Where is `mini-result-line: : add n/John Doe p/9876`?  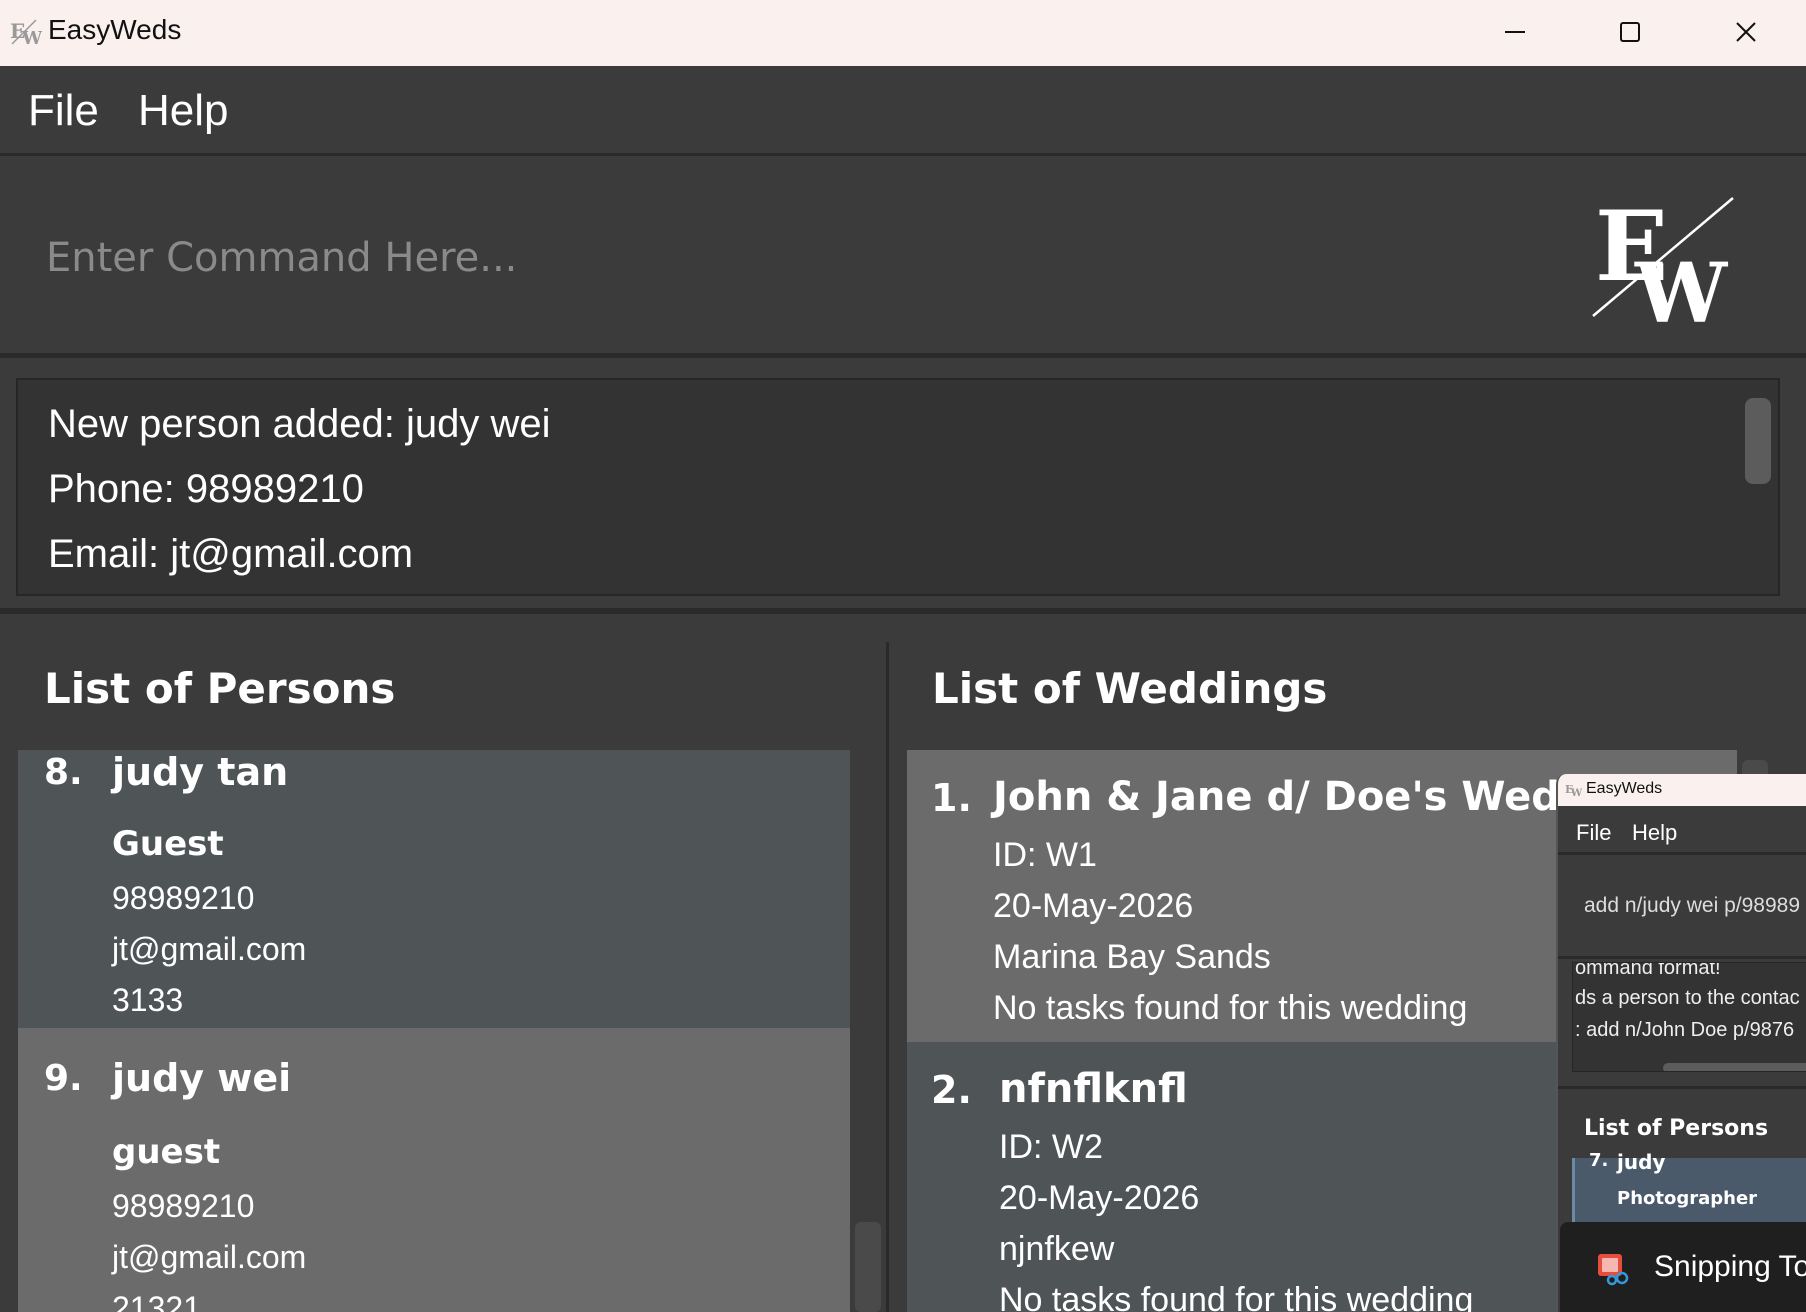
mini-result-line: : add n/John Doe p/9876 is located at coordinates (1685, 1030).